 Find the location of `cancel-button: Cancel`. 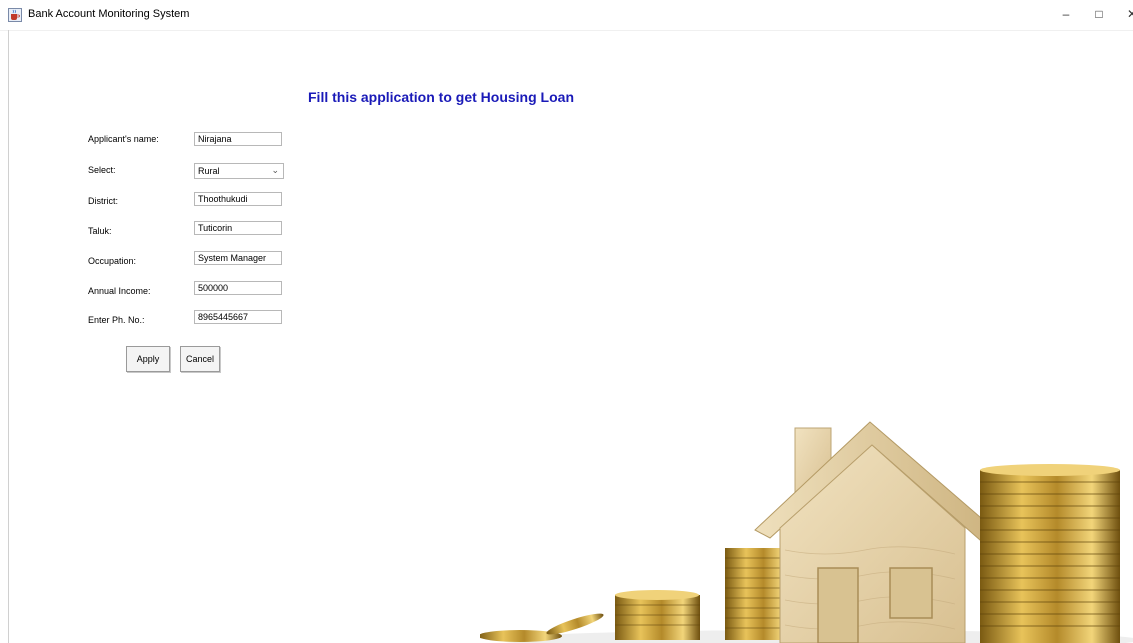

cancel-button: Cancel is located at coordinates (200, 359).